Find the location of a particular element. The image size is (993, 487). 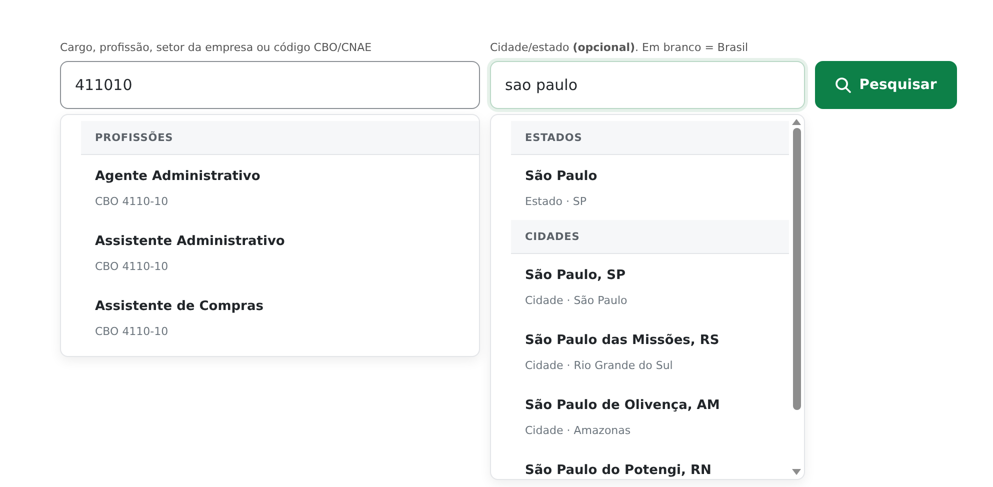

search-button: Pesquisar is located at coordinates (886, 85).